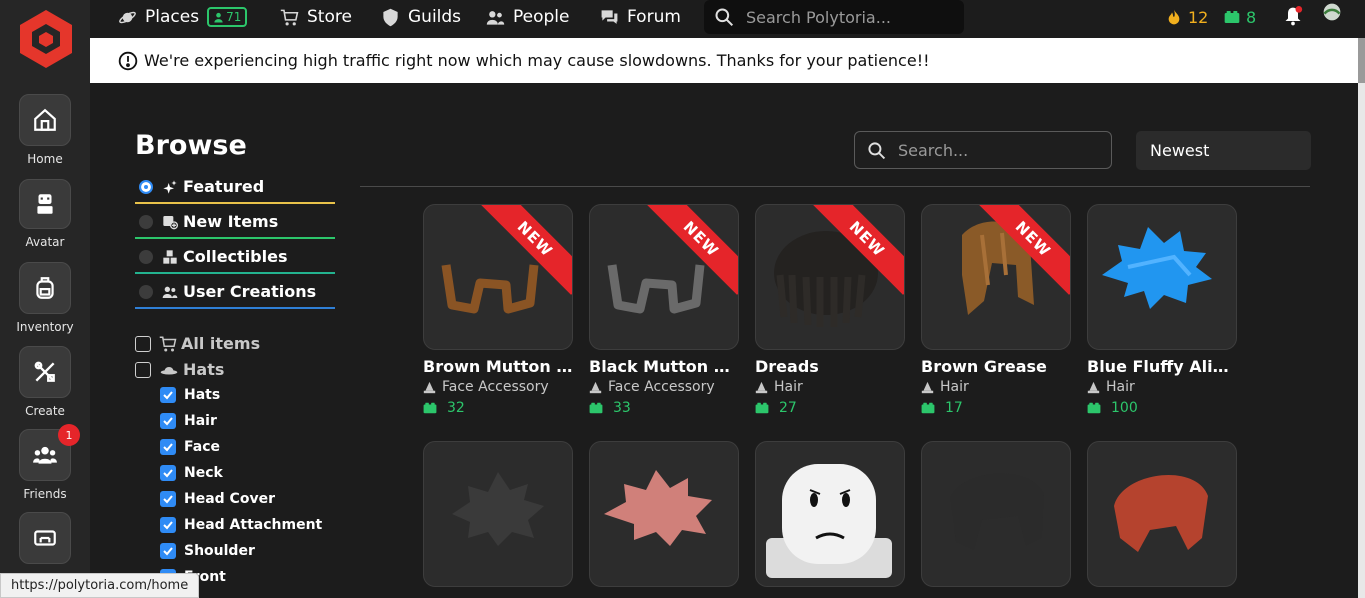  What do you see at coordinates (45, 372) in the screenshot?
I see `create-button` at bounding box center [45, 372].